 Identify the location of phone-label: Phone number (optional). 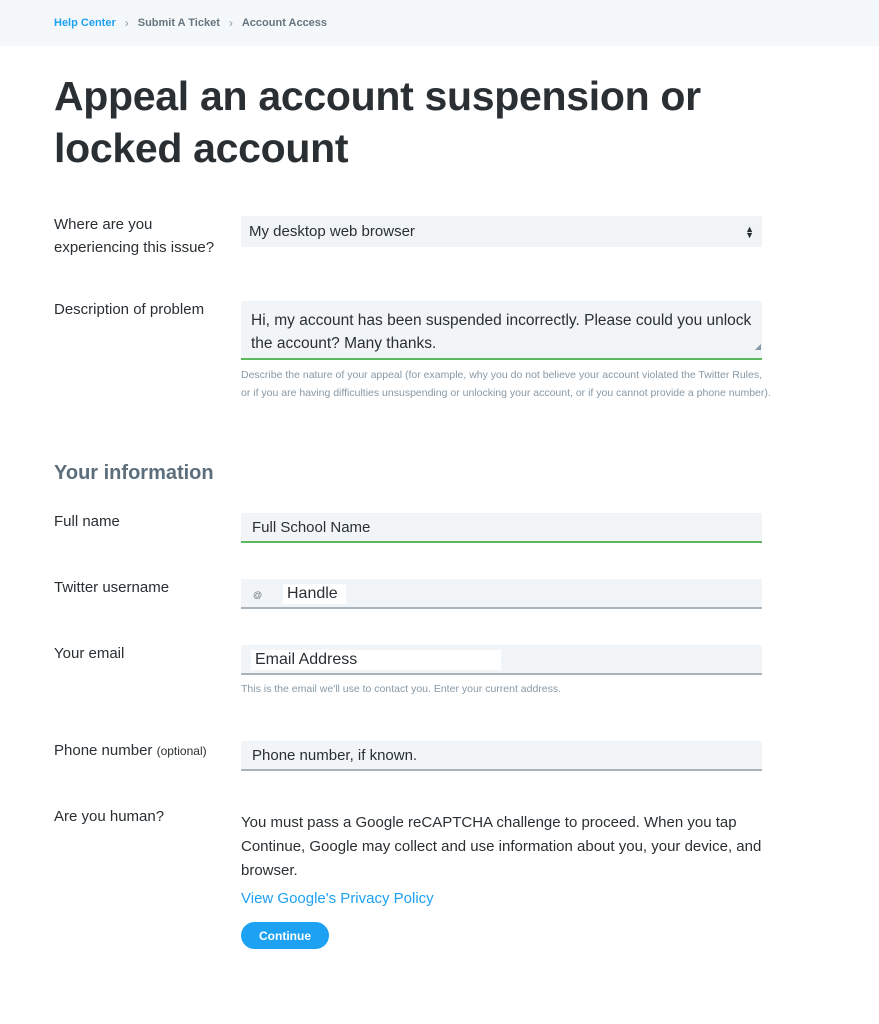
(130, 751).